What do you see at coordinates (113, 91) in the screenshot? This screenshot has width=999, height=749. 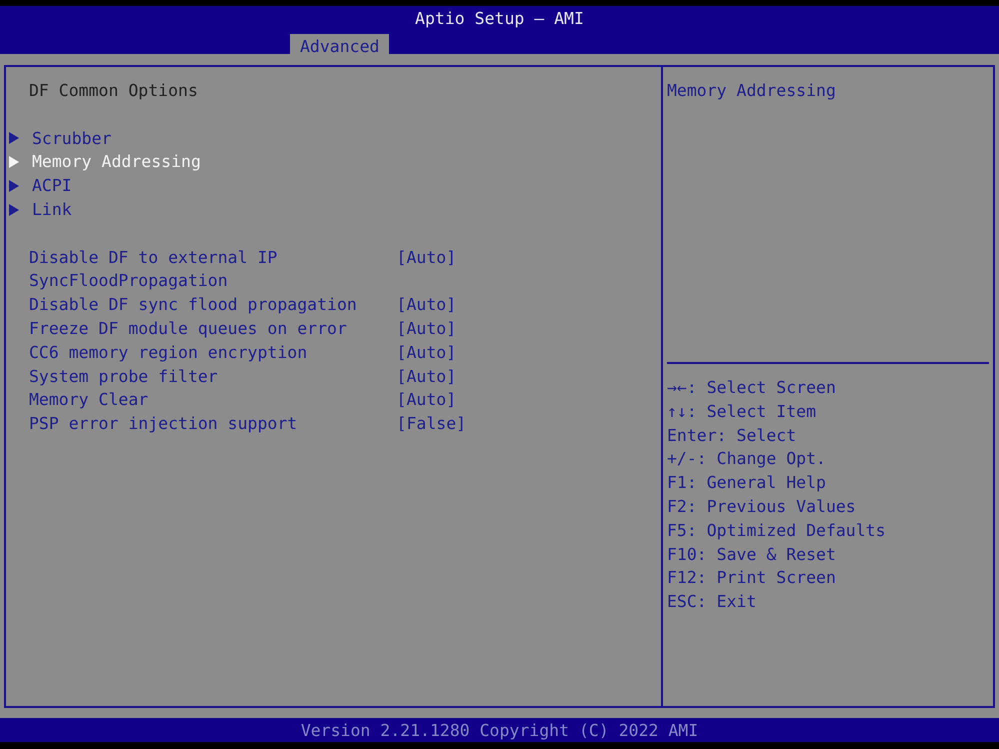 I see `page-heading: DF Common Options` at bounding box center [113, 91].